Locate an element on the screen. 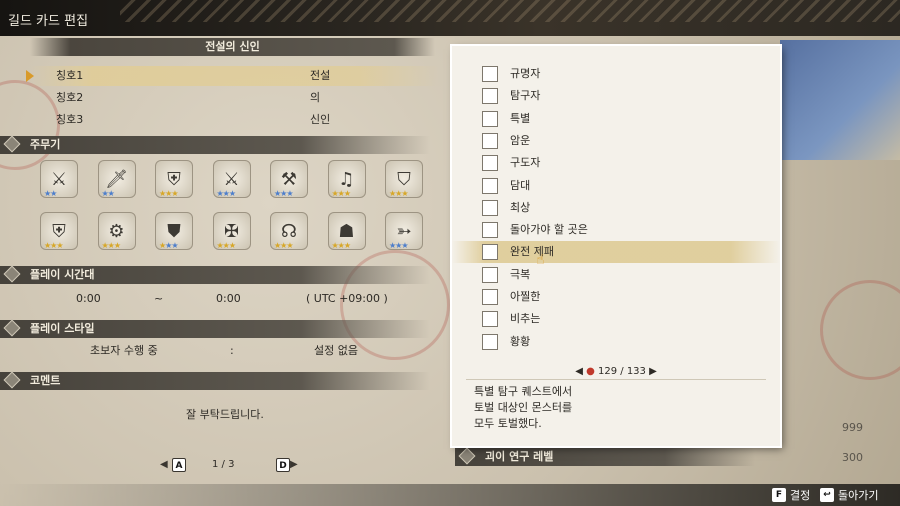 Image resolution: width=900 pixels, height=506 pixels. title-row: 칭호3 신인 is located at coordinates (235, 120).